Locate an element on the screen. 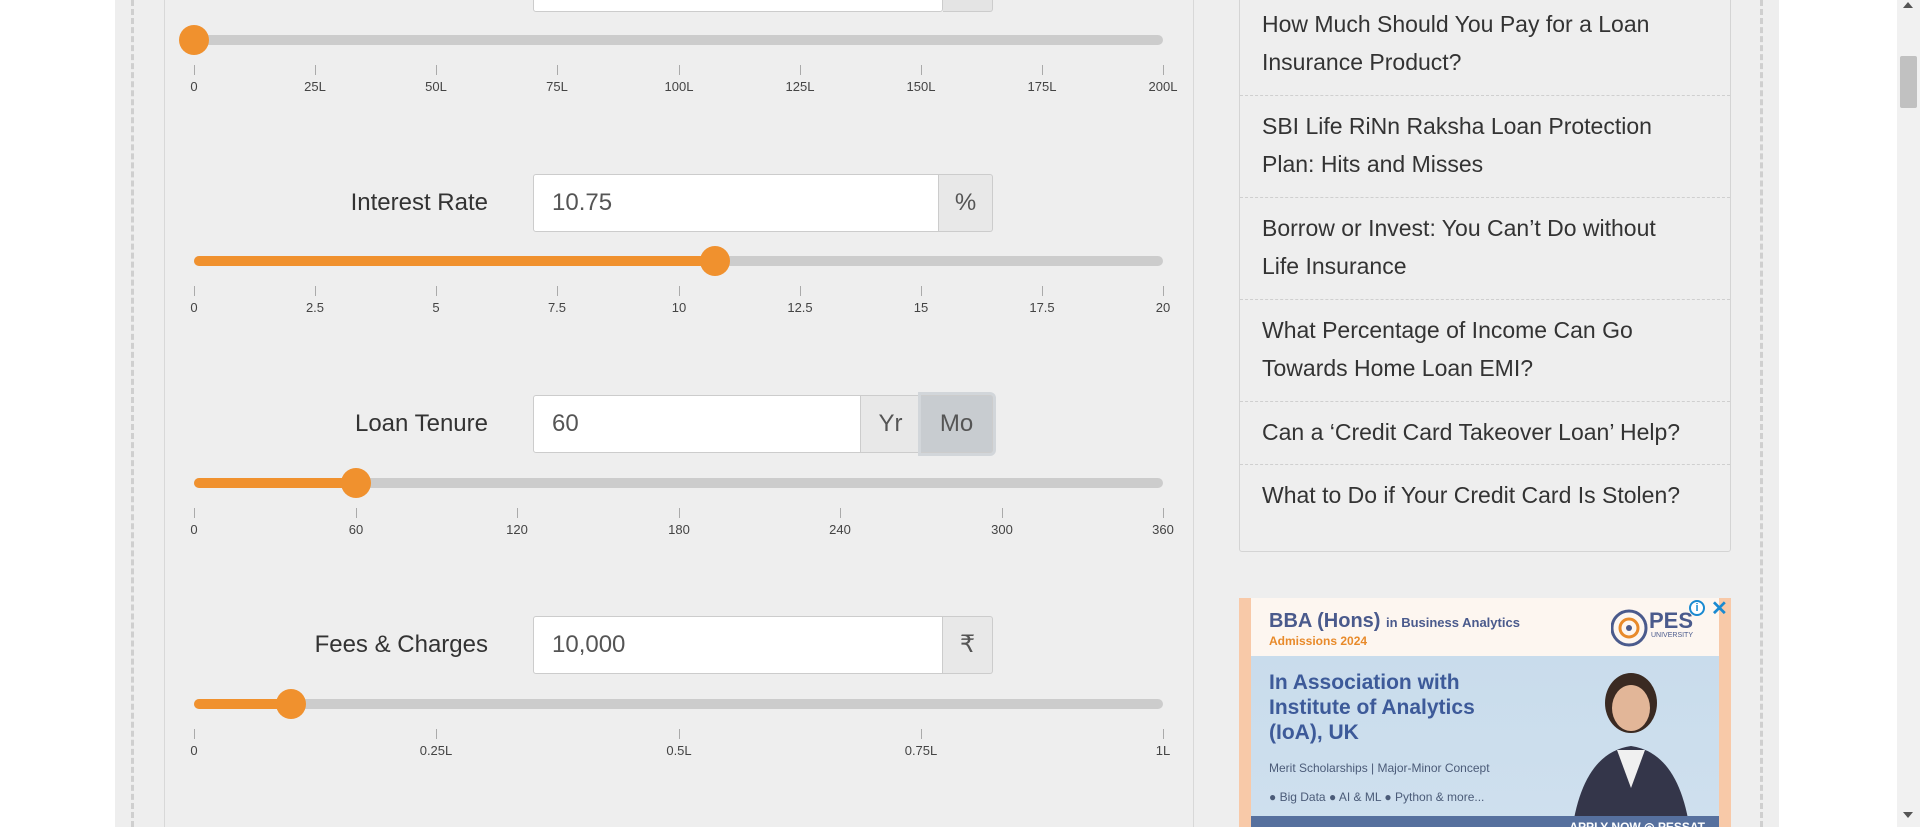 Image resolution: width=1920 pixels, height=827 pixels. article-link: Can a ‘Credit Card Takeover Loan’ Help? is located at coordinates (1492, 432).